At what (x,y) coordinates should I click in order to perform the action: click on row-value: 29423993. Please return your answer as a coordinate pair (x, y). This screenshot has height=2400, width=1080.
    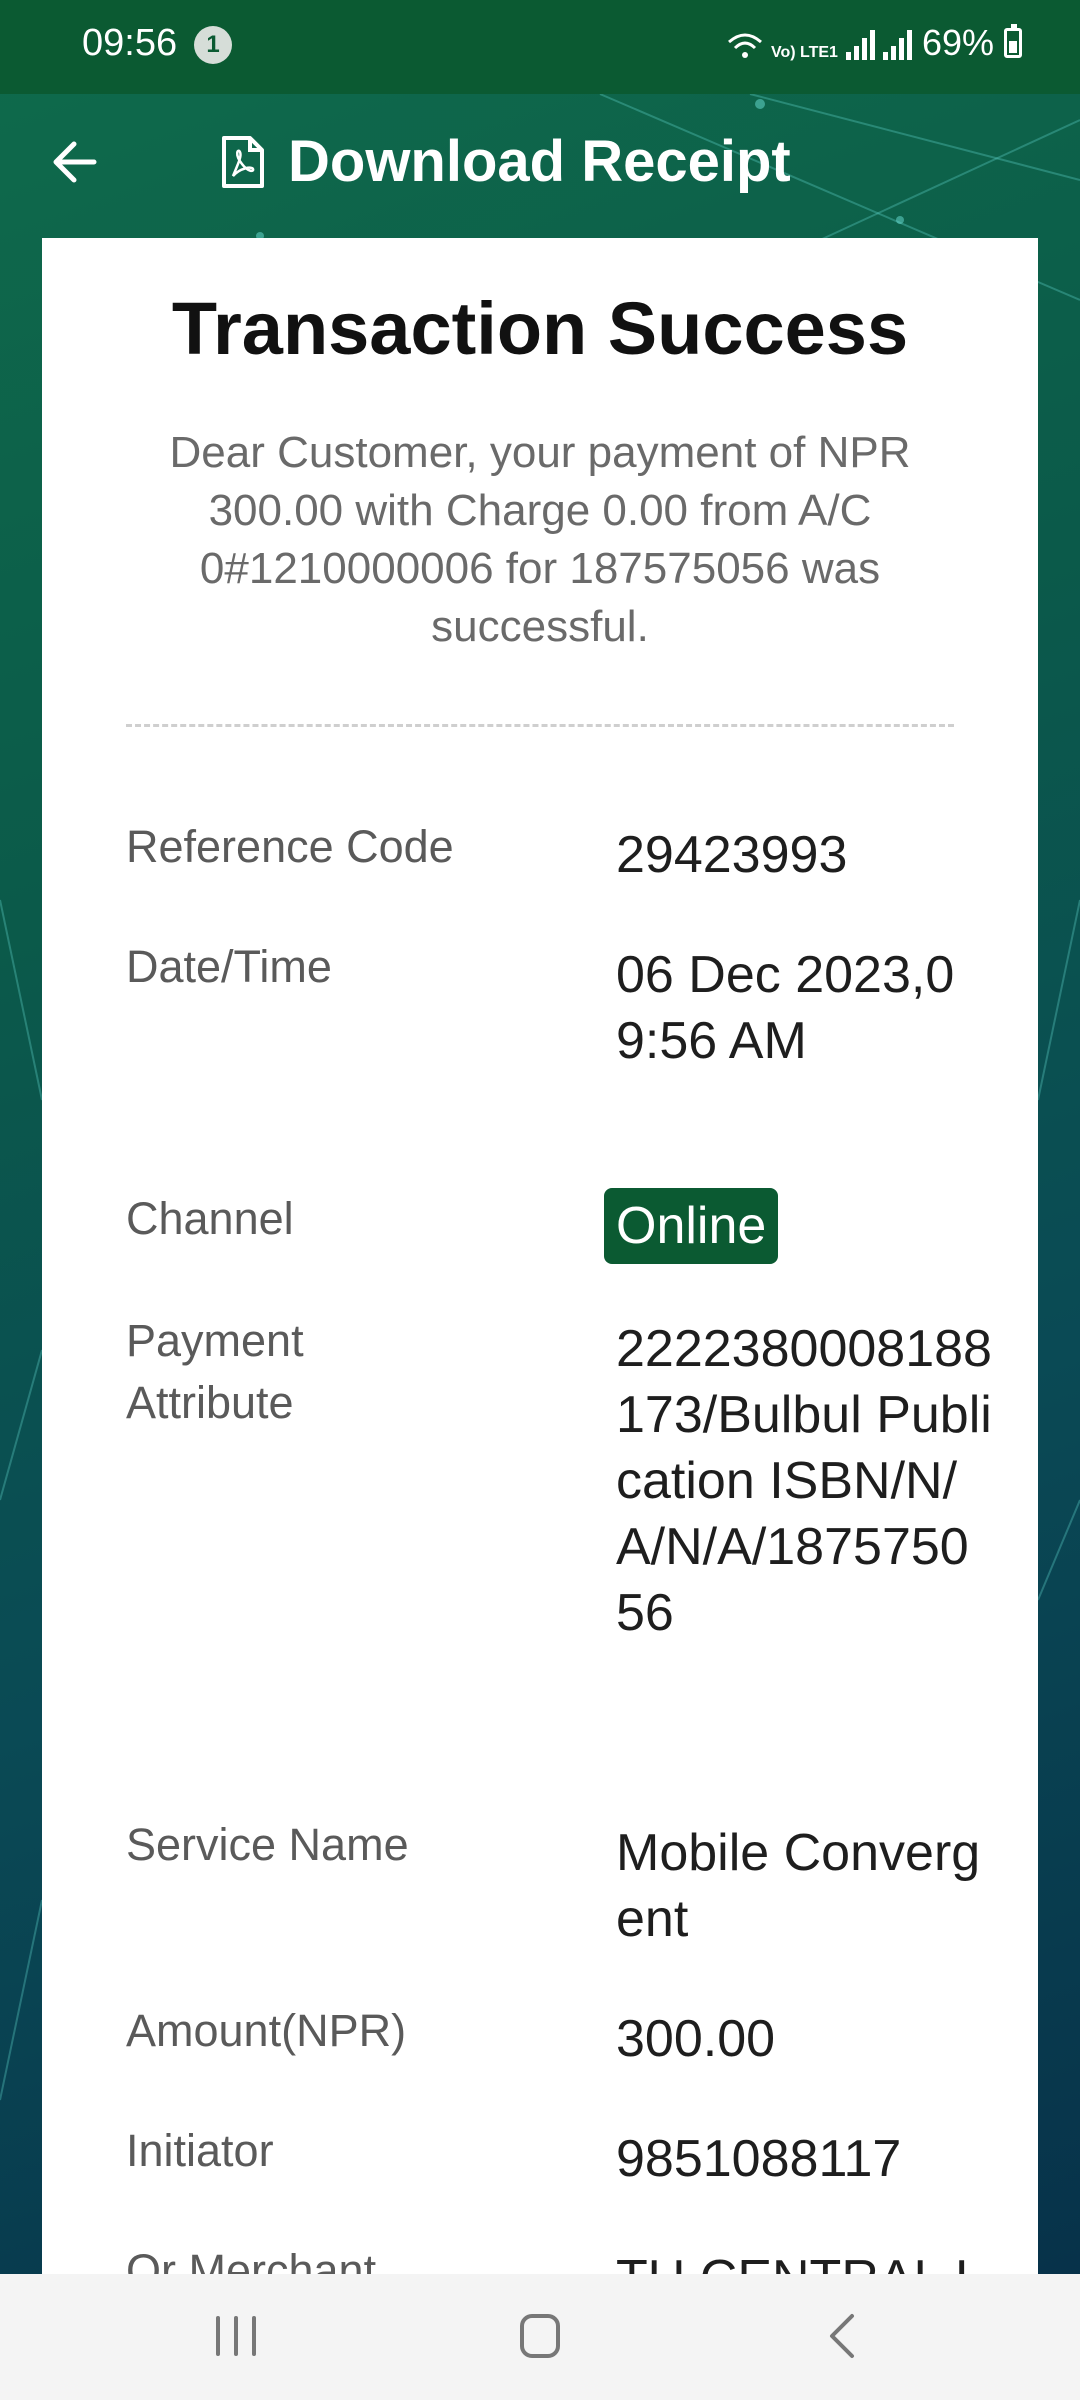
    Looking at the image, I should click on (732, 855).